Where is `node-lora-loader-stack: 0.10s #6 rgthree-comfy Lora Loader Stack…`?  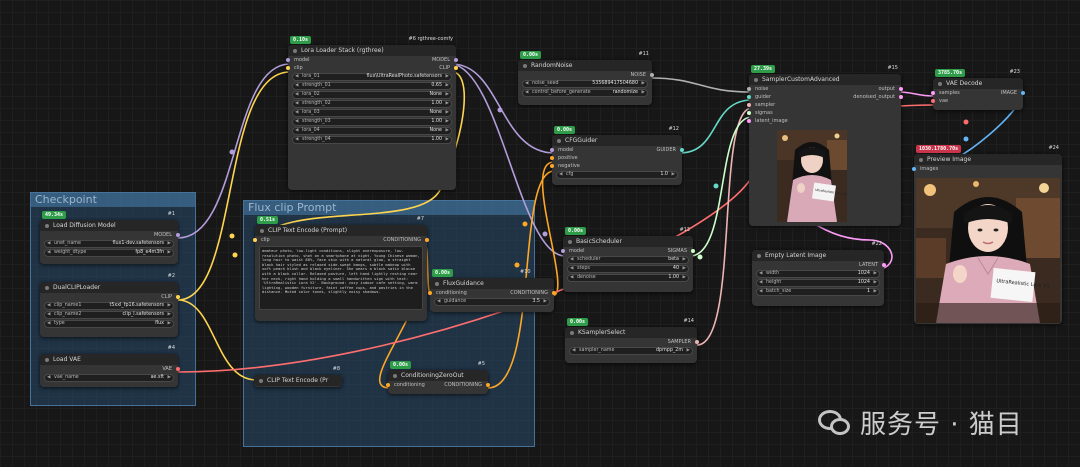
node-lora-loader-stack: 0.10s #6 rgthree-comfy Lora Loader Stack… is located at coordinates (372, 113).